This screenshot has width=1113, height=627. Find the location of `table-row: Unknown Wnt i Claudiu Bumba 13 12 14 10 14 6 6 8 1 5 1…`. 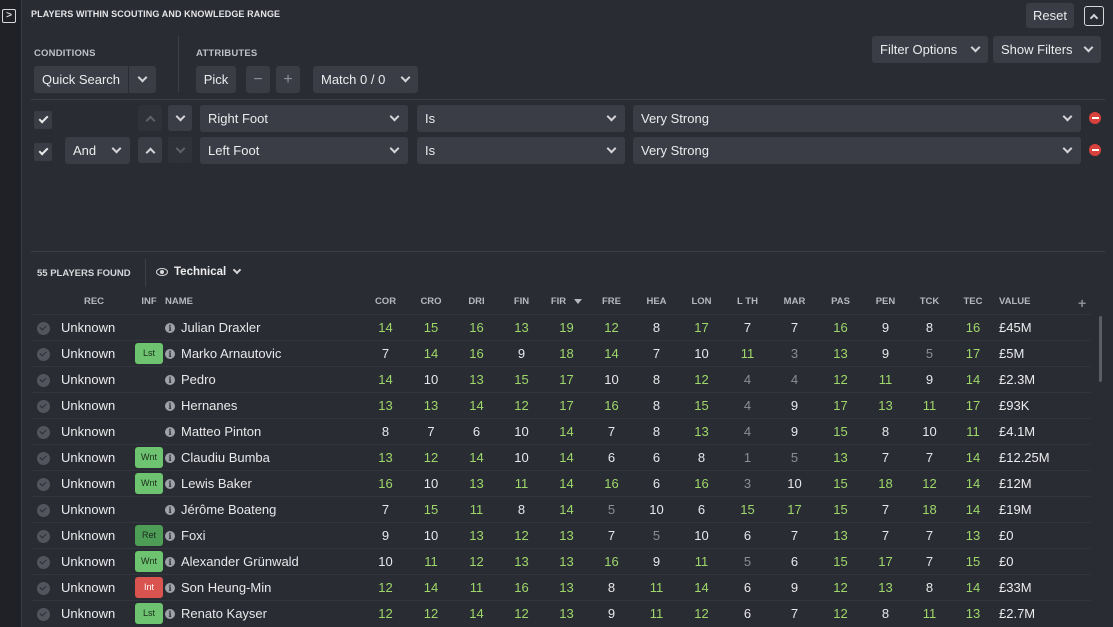

table-row: Unknown Wnt i Claudiu Bumba 13 12 14 10 14 6 6 8 1 5 1… is located at coordinates (561, 457).